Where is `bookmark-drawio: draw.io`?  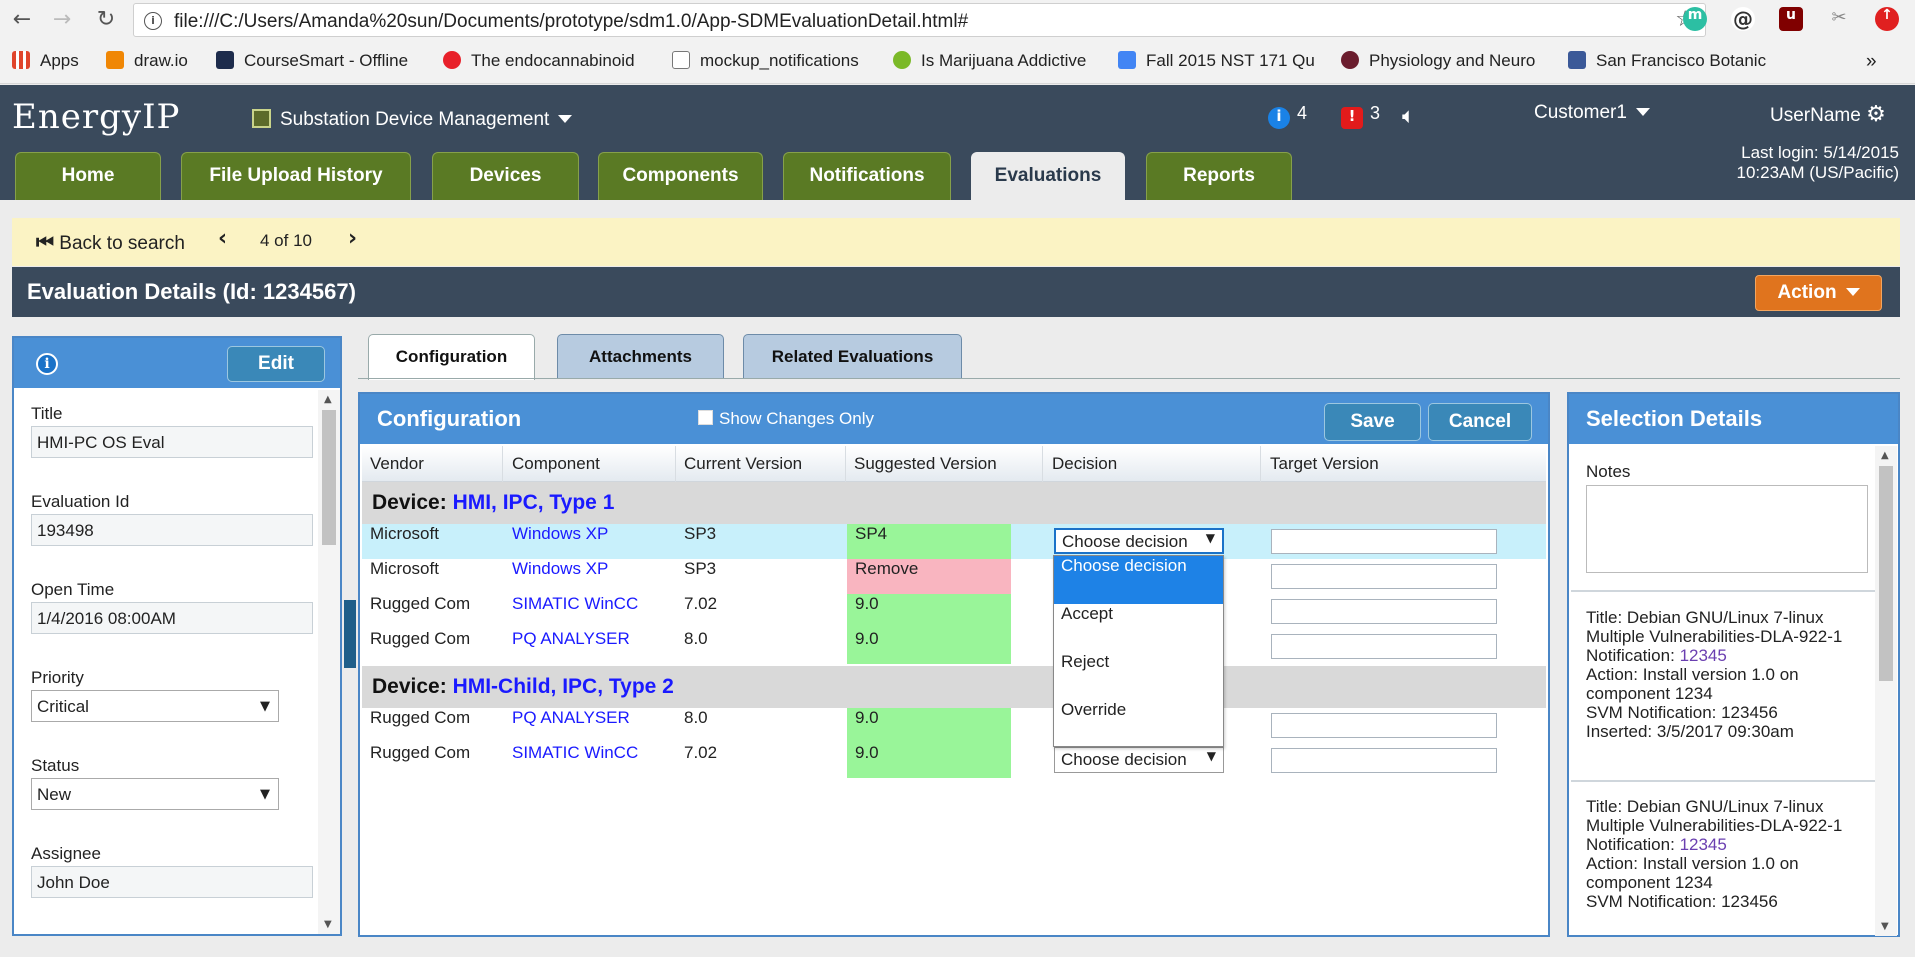 bookmark-drawio: draw.io is located at coordinates (147, 62).